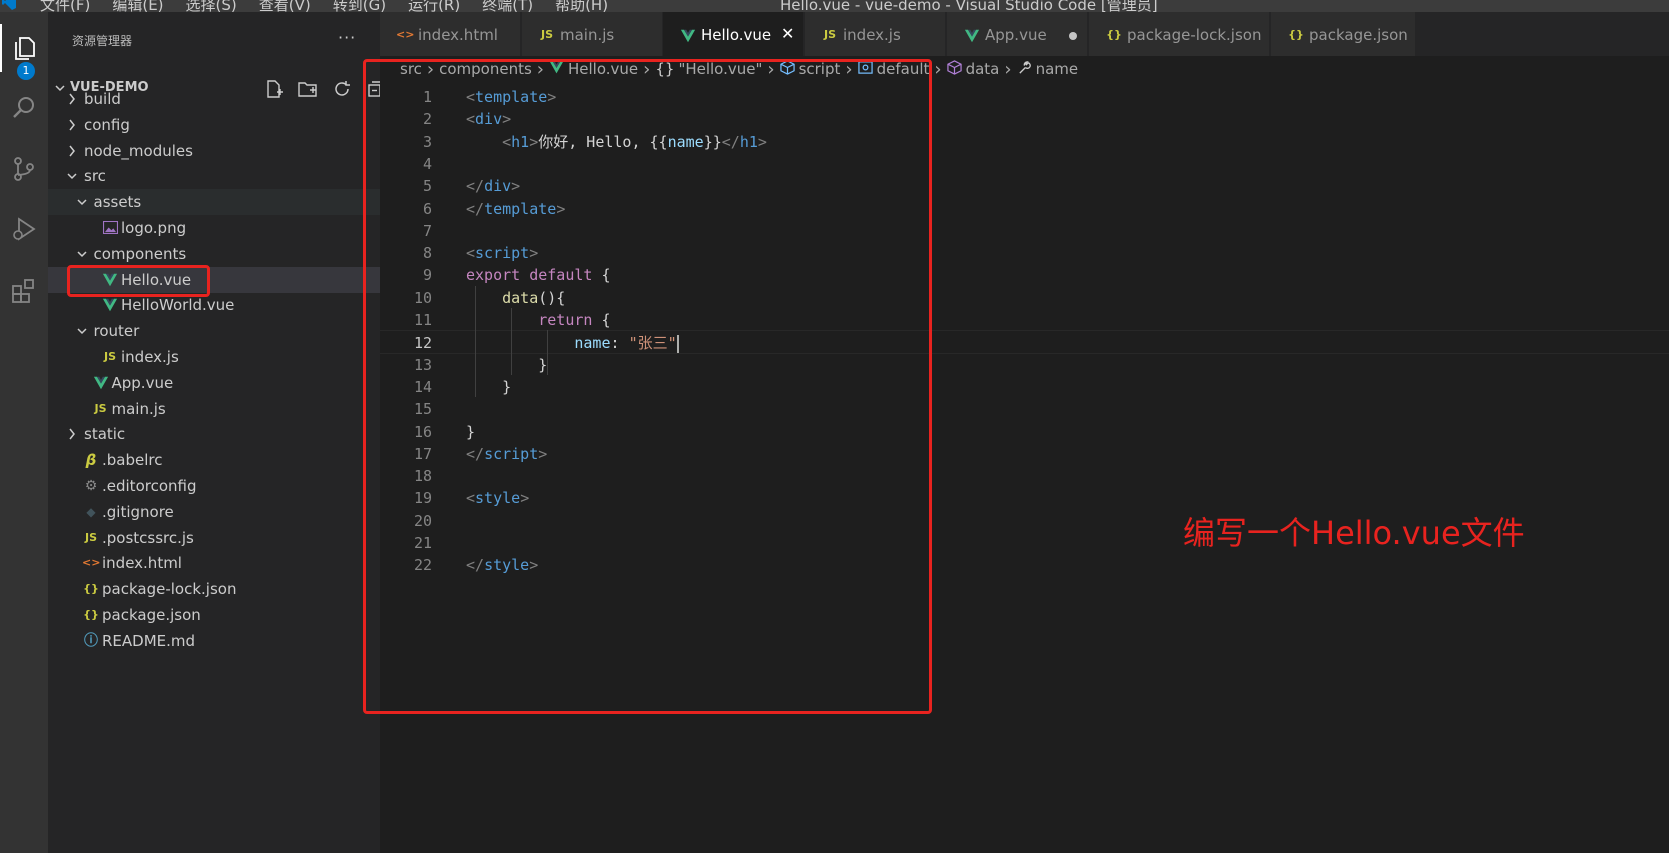 The image size is (1669, 853). I want to click on tree-item-index-js: JS index.js, so click(214, 357).